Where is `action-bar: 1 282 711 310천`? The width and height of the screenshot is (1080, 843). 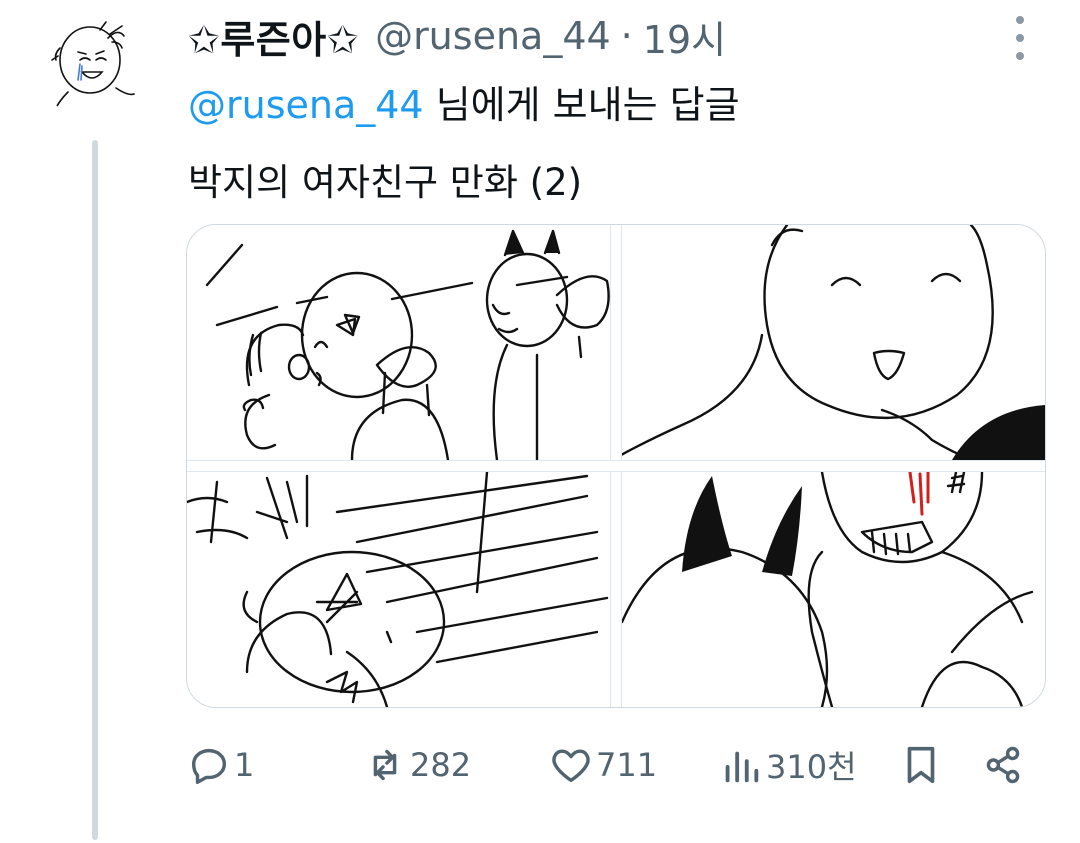 action-bar: 1 282 711 310천 is located at coordinates (611, 765).